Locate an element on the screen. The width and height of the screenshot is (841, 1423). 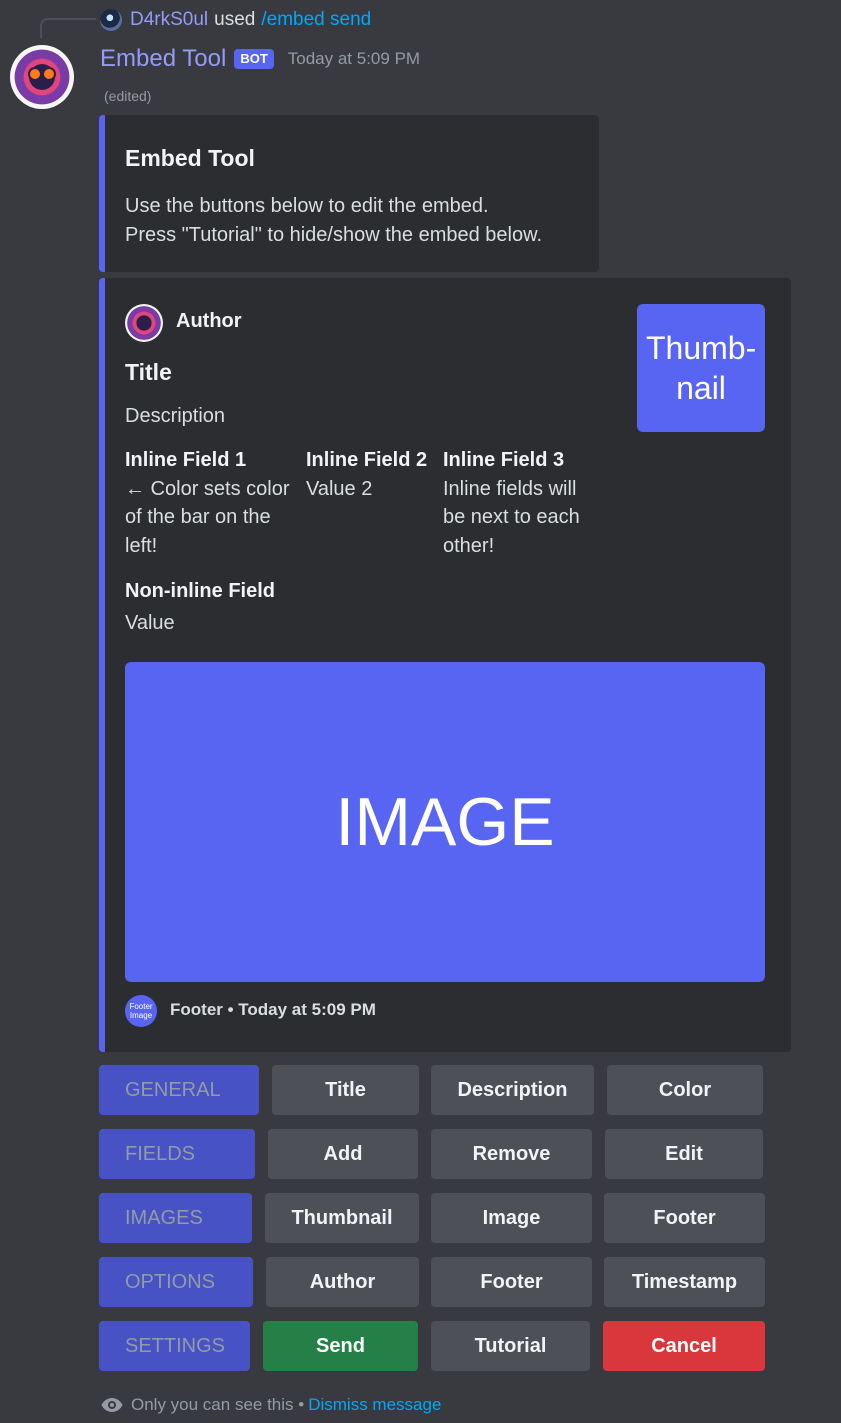
bot-tag: BOT is located at coordinates (254, 59).